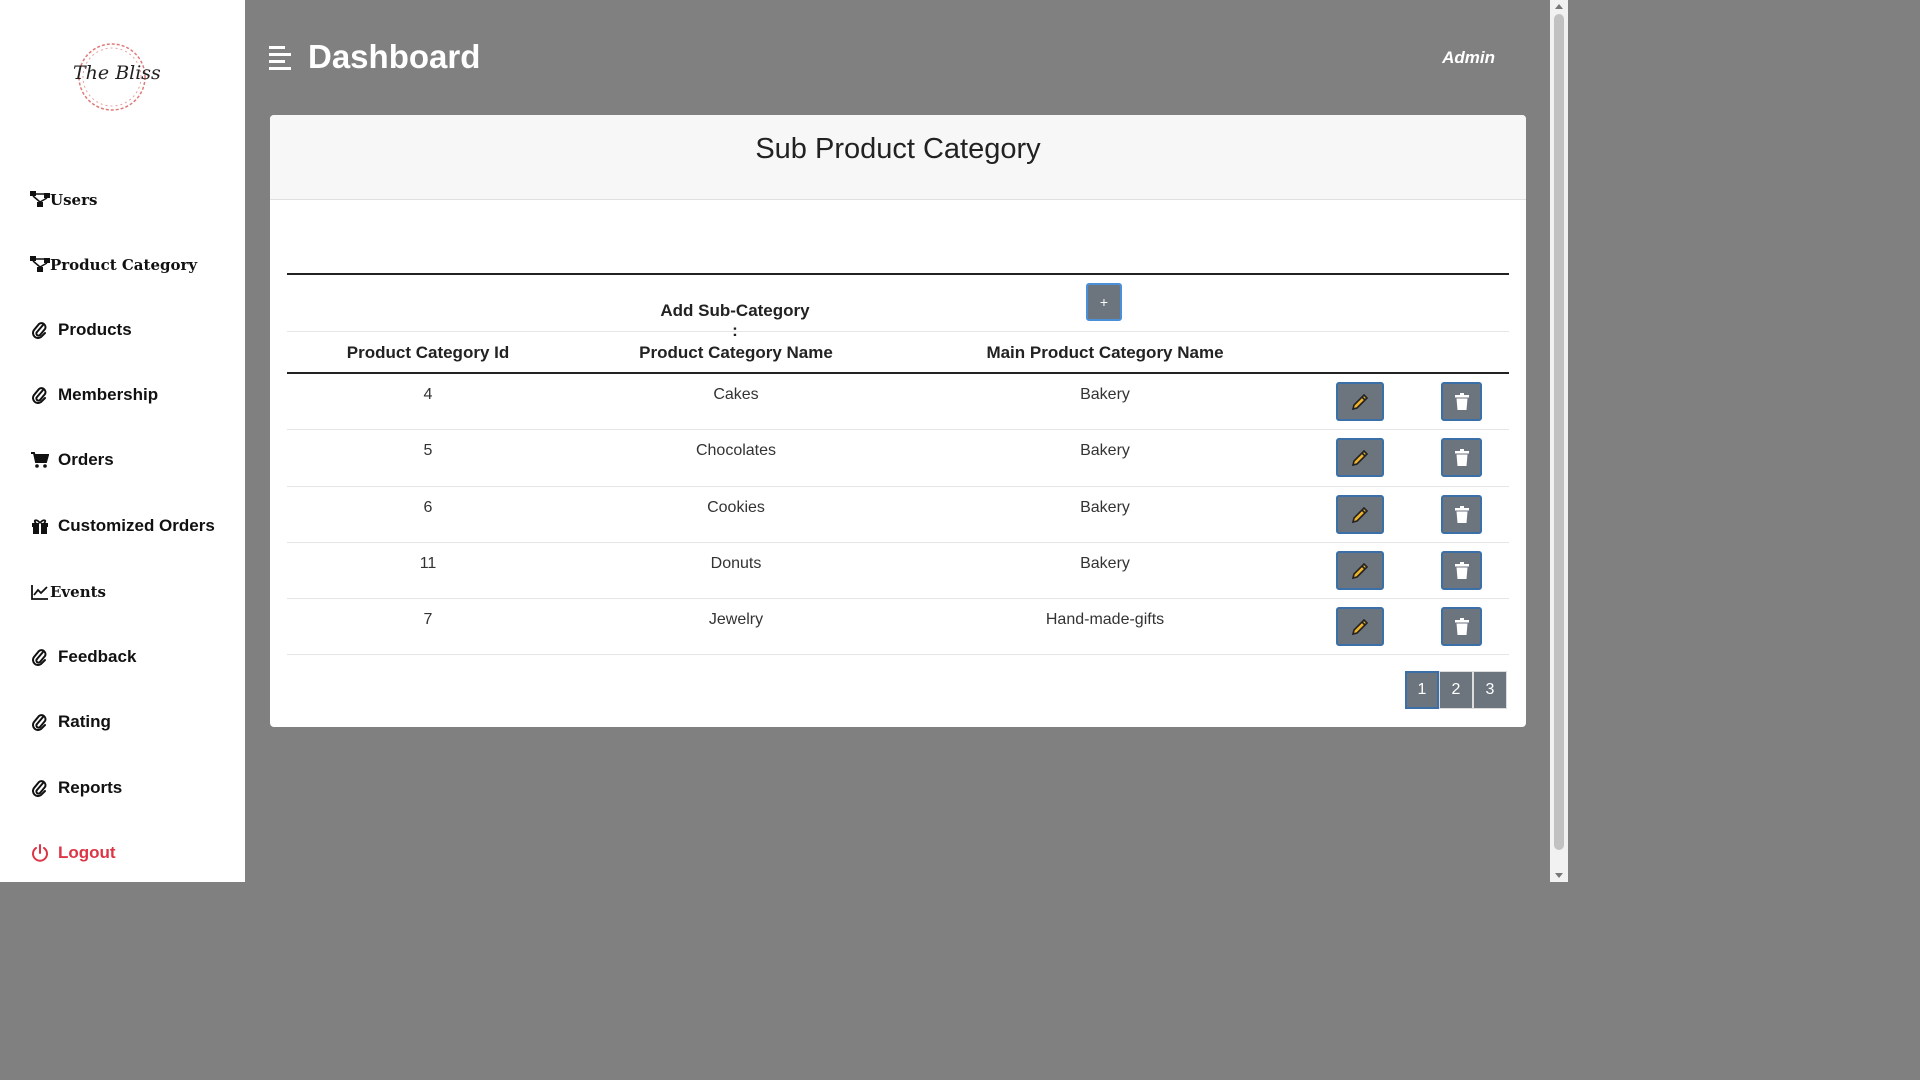 This screenshot has height=1080, width=1920. I want to click on card-title: Sub Product Category, so click(898, 149).